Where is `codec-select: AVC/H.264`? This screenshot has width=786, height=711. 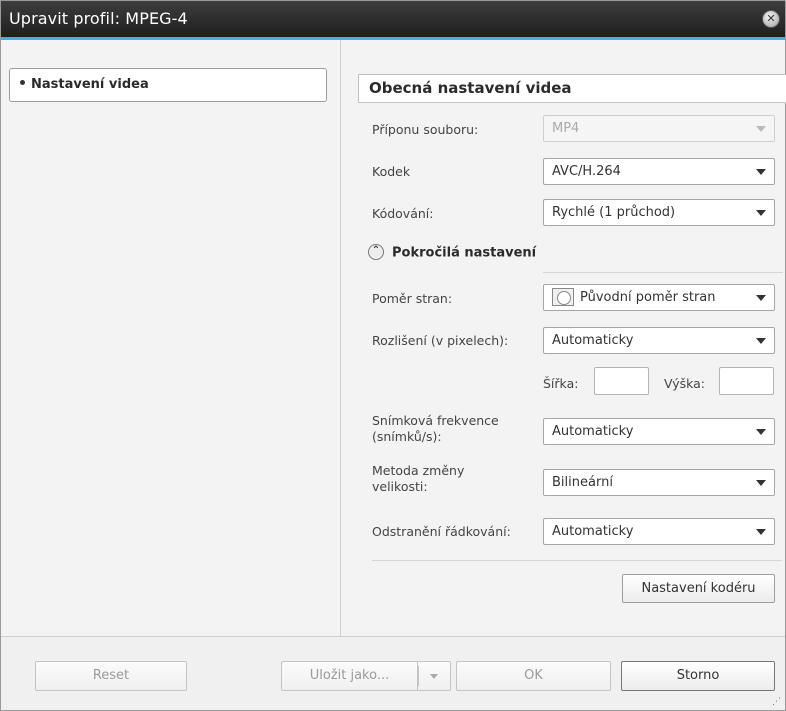 codec-select: AVC/H.264 is located at coordinates (659, 171).